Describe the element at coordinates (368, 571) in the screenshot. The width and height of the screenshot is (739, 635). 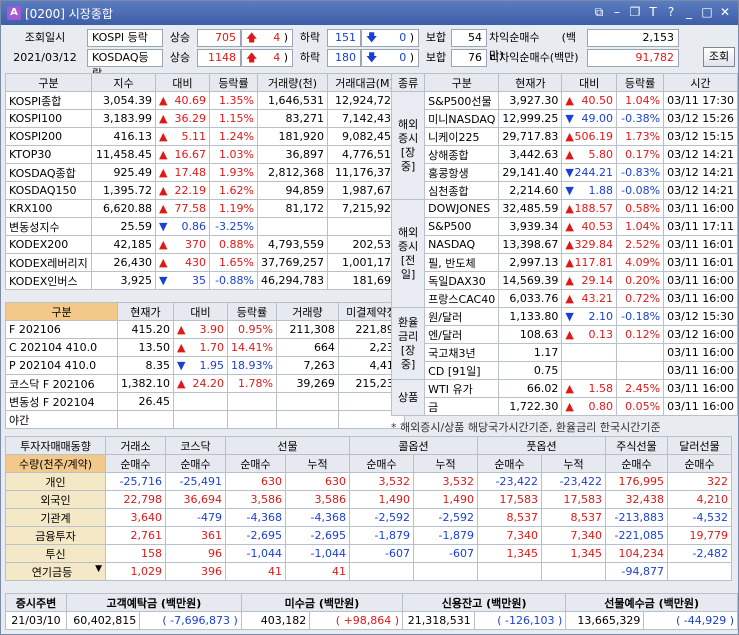
I see `investor-row: 연기금등 ▼ 1,029 396 41 41 -94,877` at that location.